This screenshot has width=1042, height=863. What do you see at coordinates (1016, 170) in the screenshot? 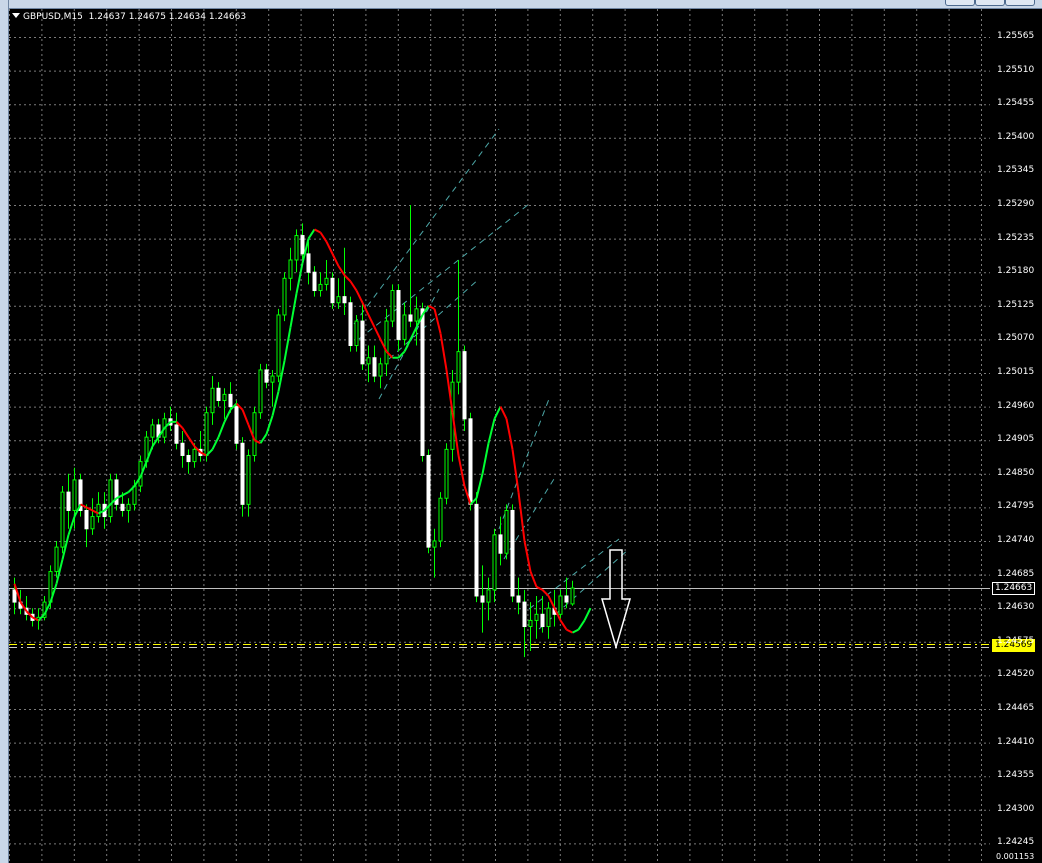
I see `price-tick-label: 1.25345` at bounding box center [1016, 170].